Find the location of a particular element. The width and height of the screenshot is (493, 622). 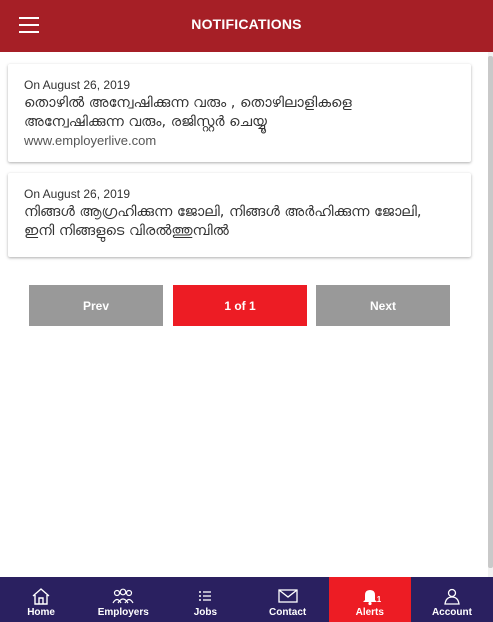

nav-contact: Contact is located at coordinates (288, 599).